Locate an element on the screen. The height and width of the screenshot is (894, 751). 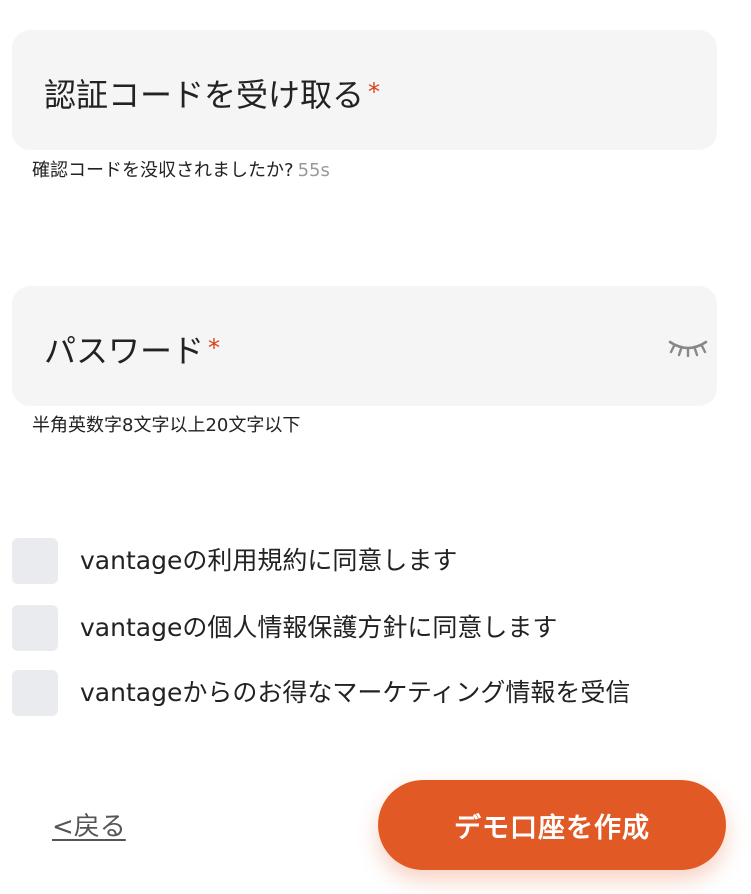
verification-code-label-text: 認証コードを受け取る is located at coordinates (204, 95).